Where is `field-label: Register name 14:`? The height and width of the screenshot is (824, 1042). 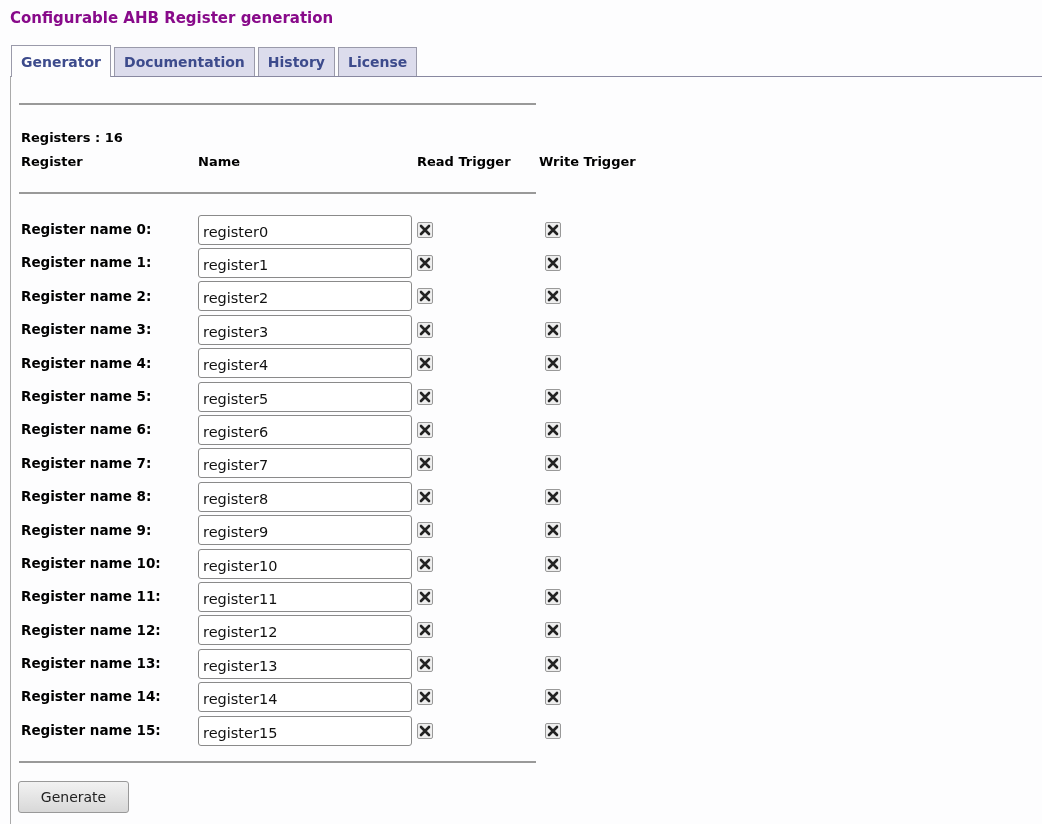 field-label: Register name 14: is located at coordinates (91, 697).